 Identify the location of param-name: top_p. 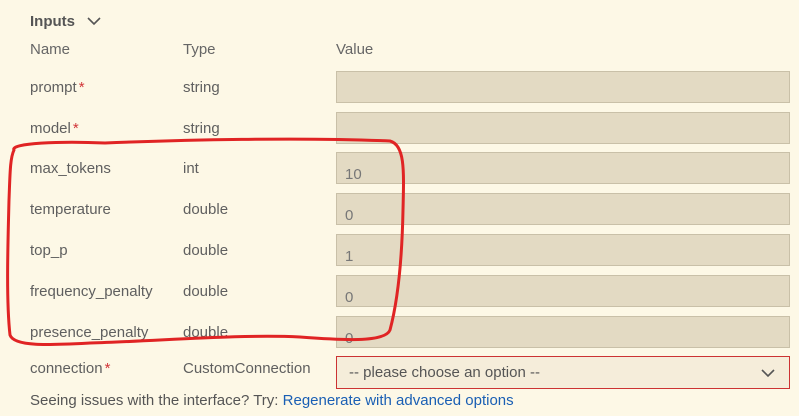
(49, 250).